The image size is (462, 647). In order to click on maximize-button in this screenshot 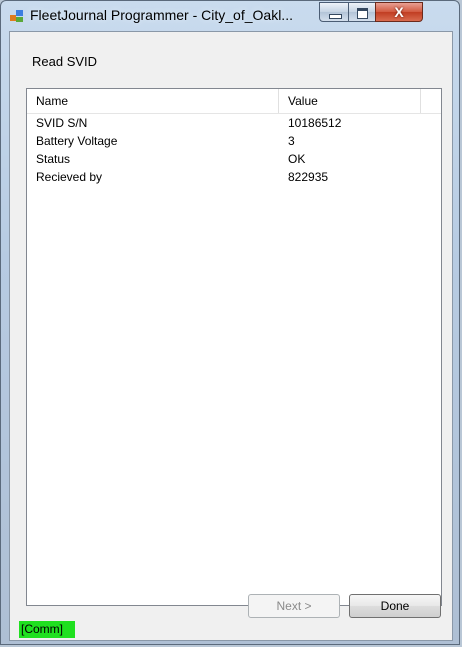, I will do `click(362, 12)`.